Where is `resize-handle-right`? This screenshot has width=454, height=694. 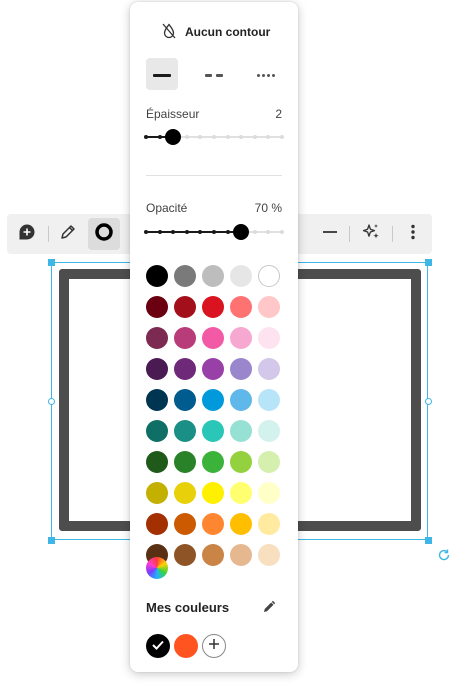
resize-handle-right is located at coordinates (428, 401).